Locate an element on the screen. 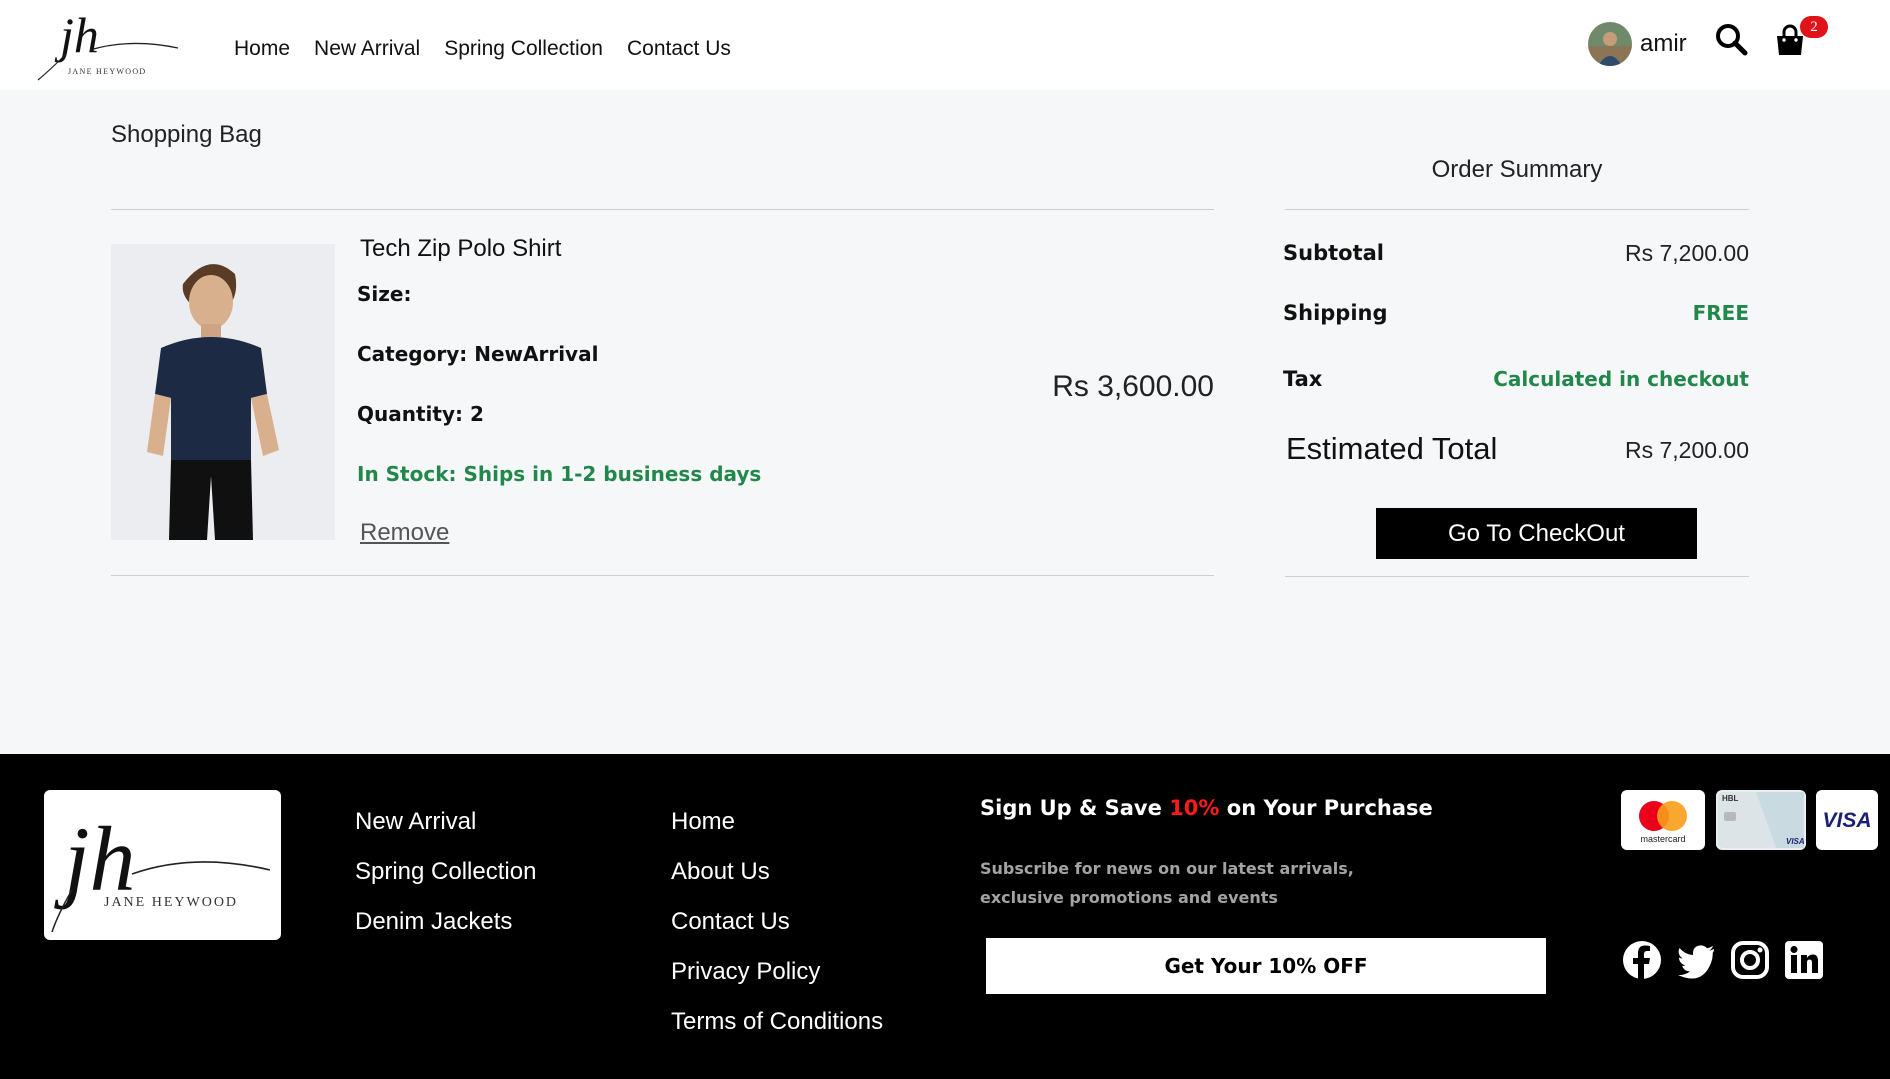  estimated-total-label: Estimated Total is located at coordinates (1392, 448).